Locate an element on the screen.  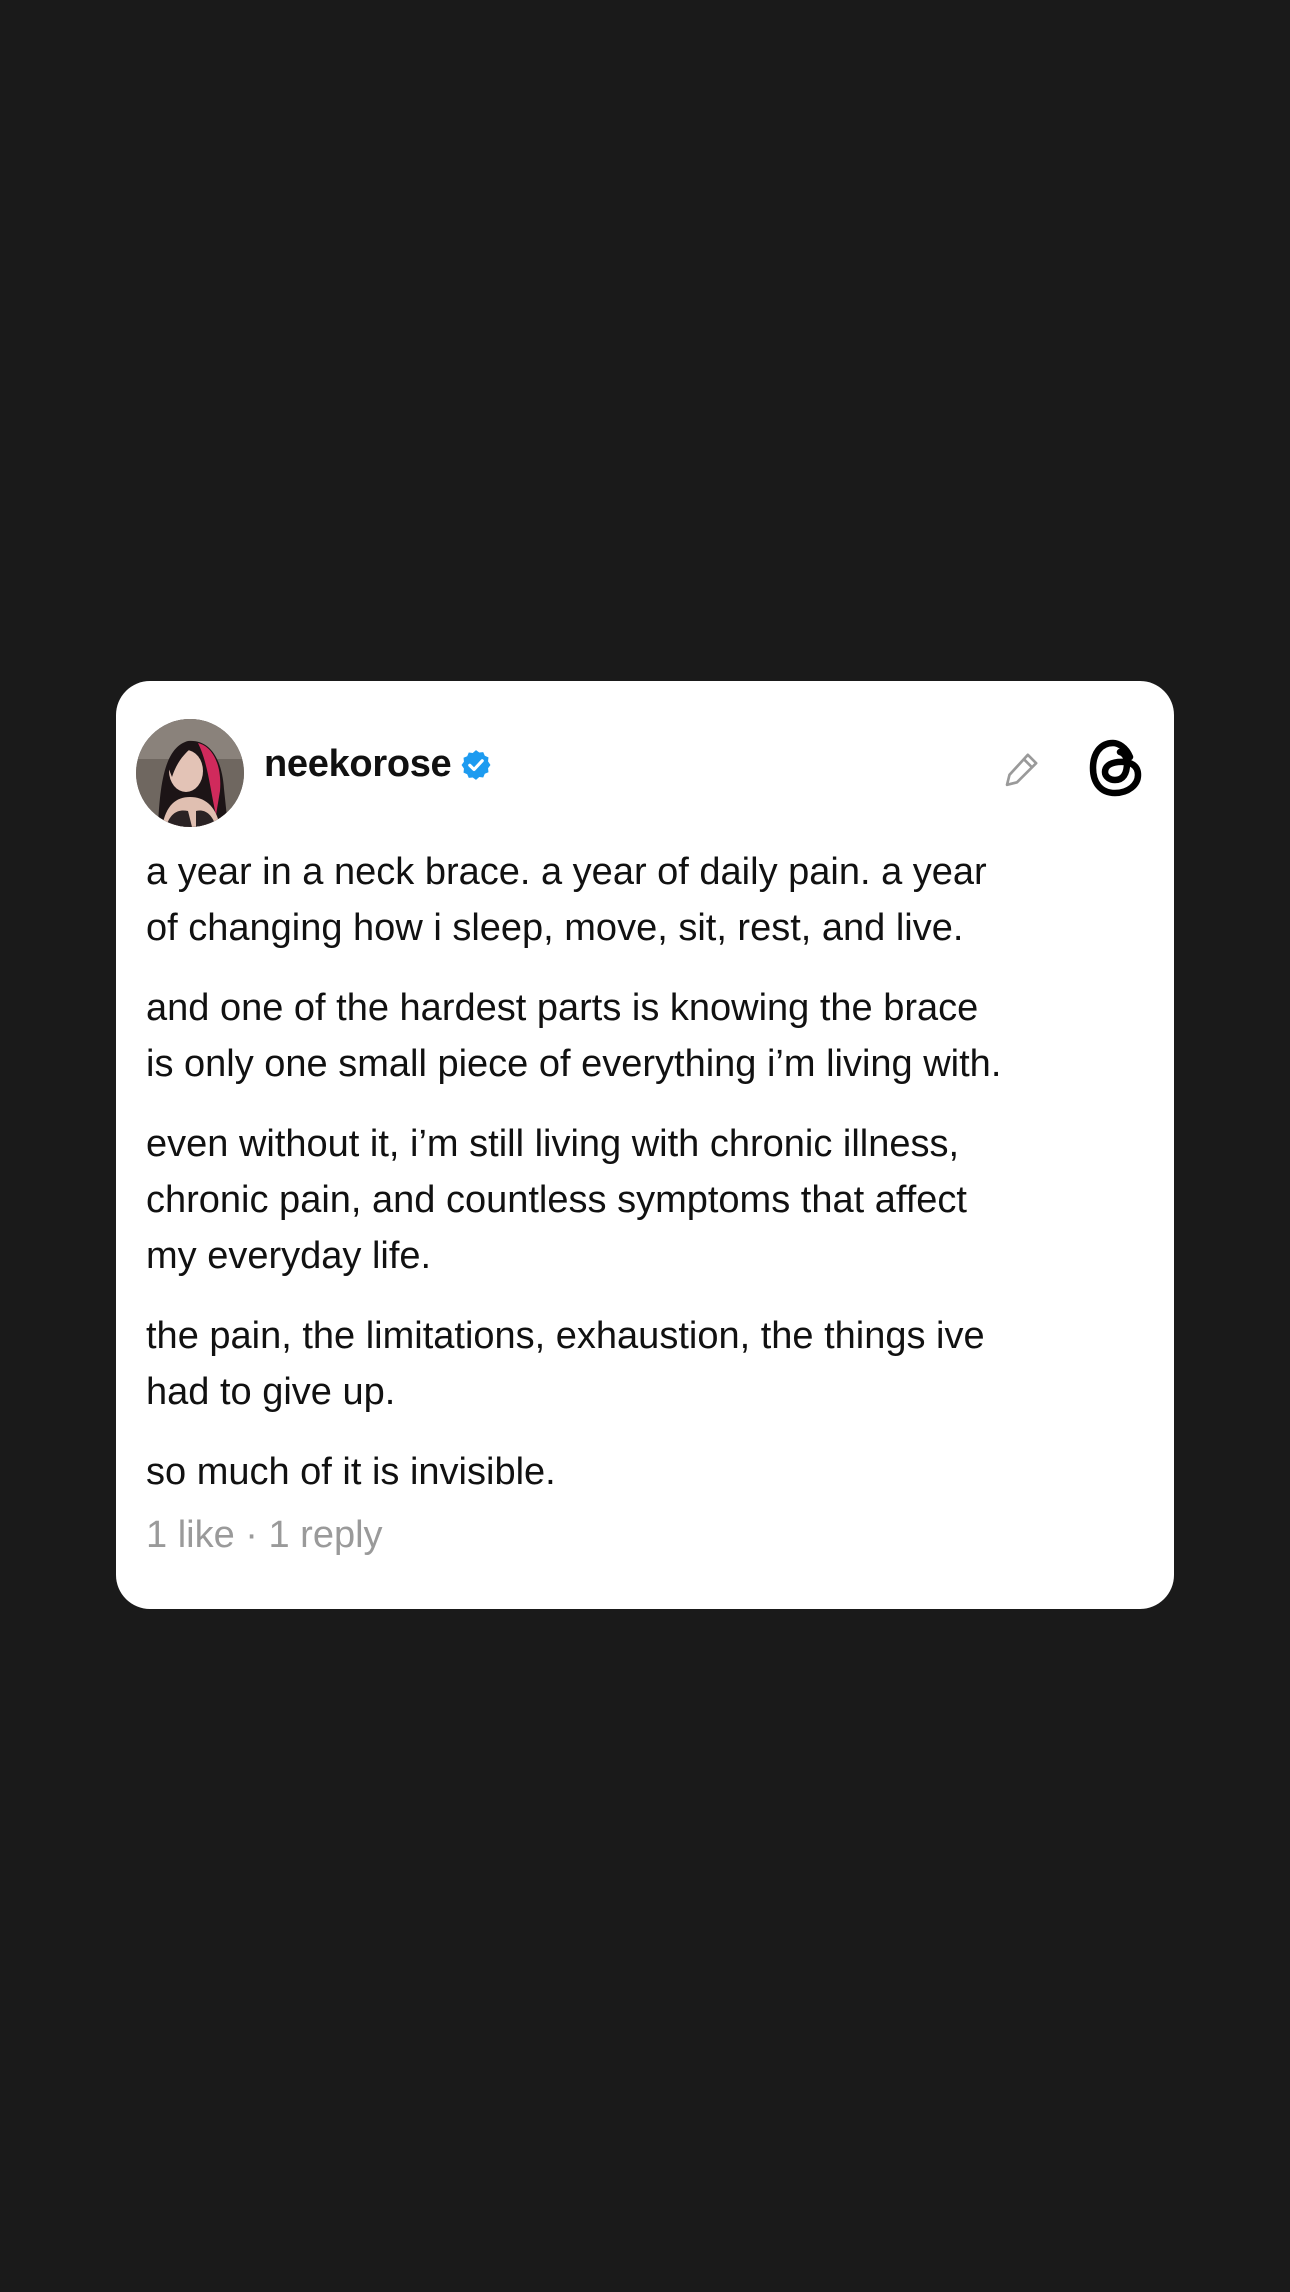
username-group: neekorose is located at coordinates (378, 764).